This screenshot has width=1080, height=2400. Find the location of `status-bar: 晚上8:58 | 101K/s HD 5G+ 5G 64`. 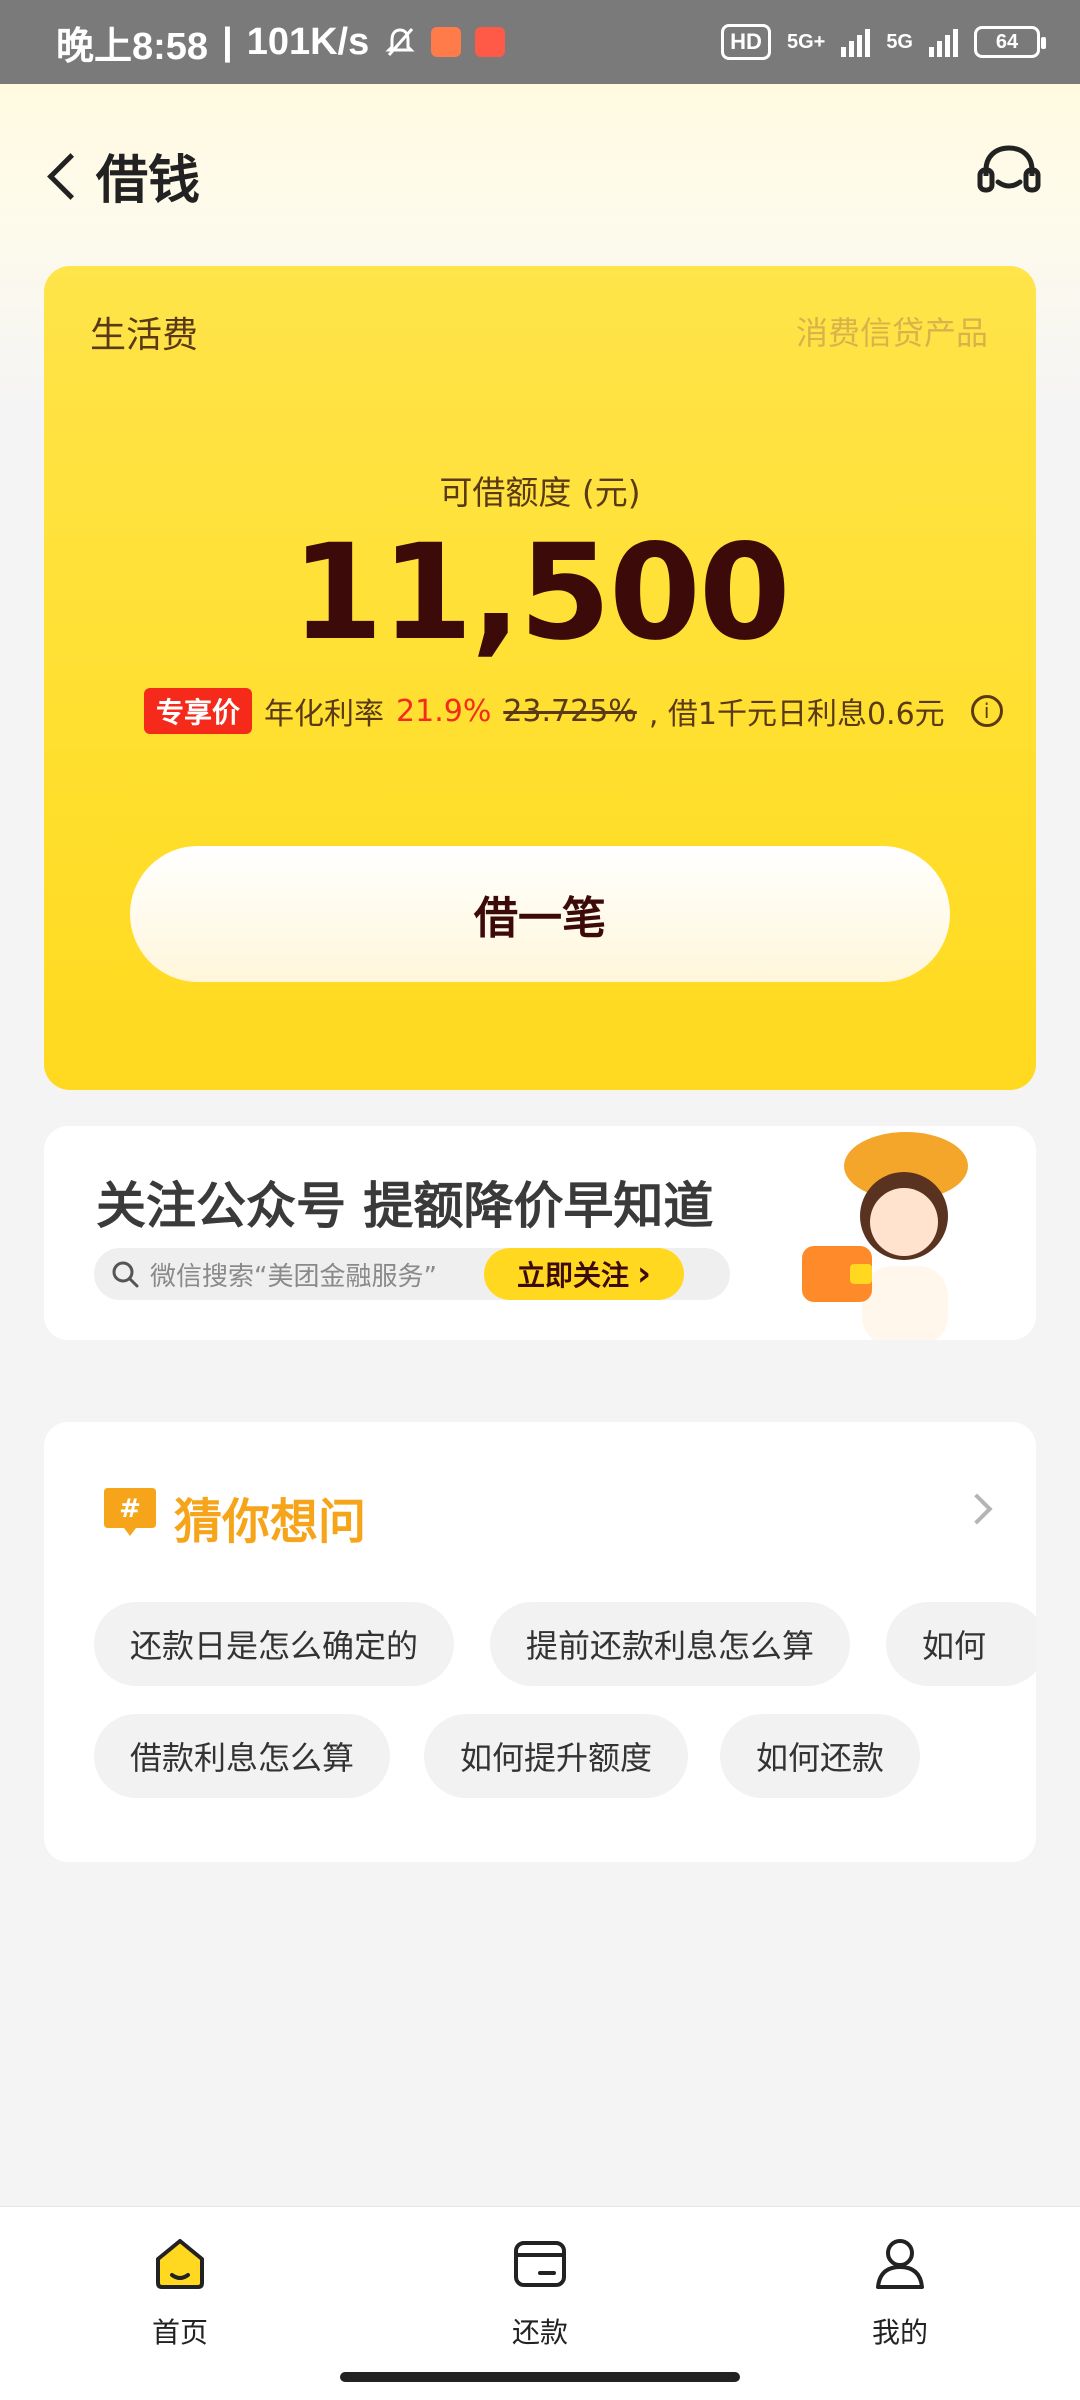

status-bar: 晚上8:58 | 101K/s HD 5G+ 5G 64 is located at coordinates (540, 42).